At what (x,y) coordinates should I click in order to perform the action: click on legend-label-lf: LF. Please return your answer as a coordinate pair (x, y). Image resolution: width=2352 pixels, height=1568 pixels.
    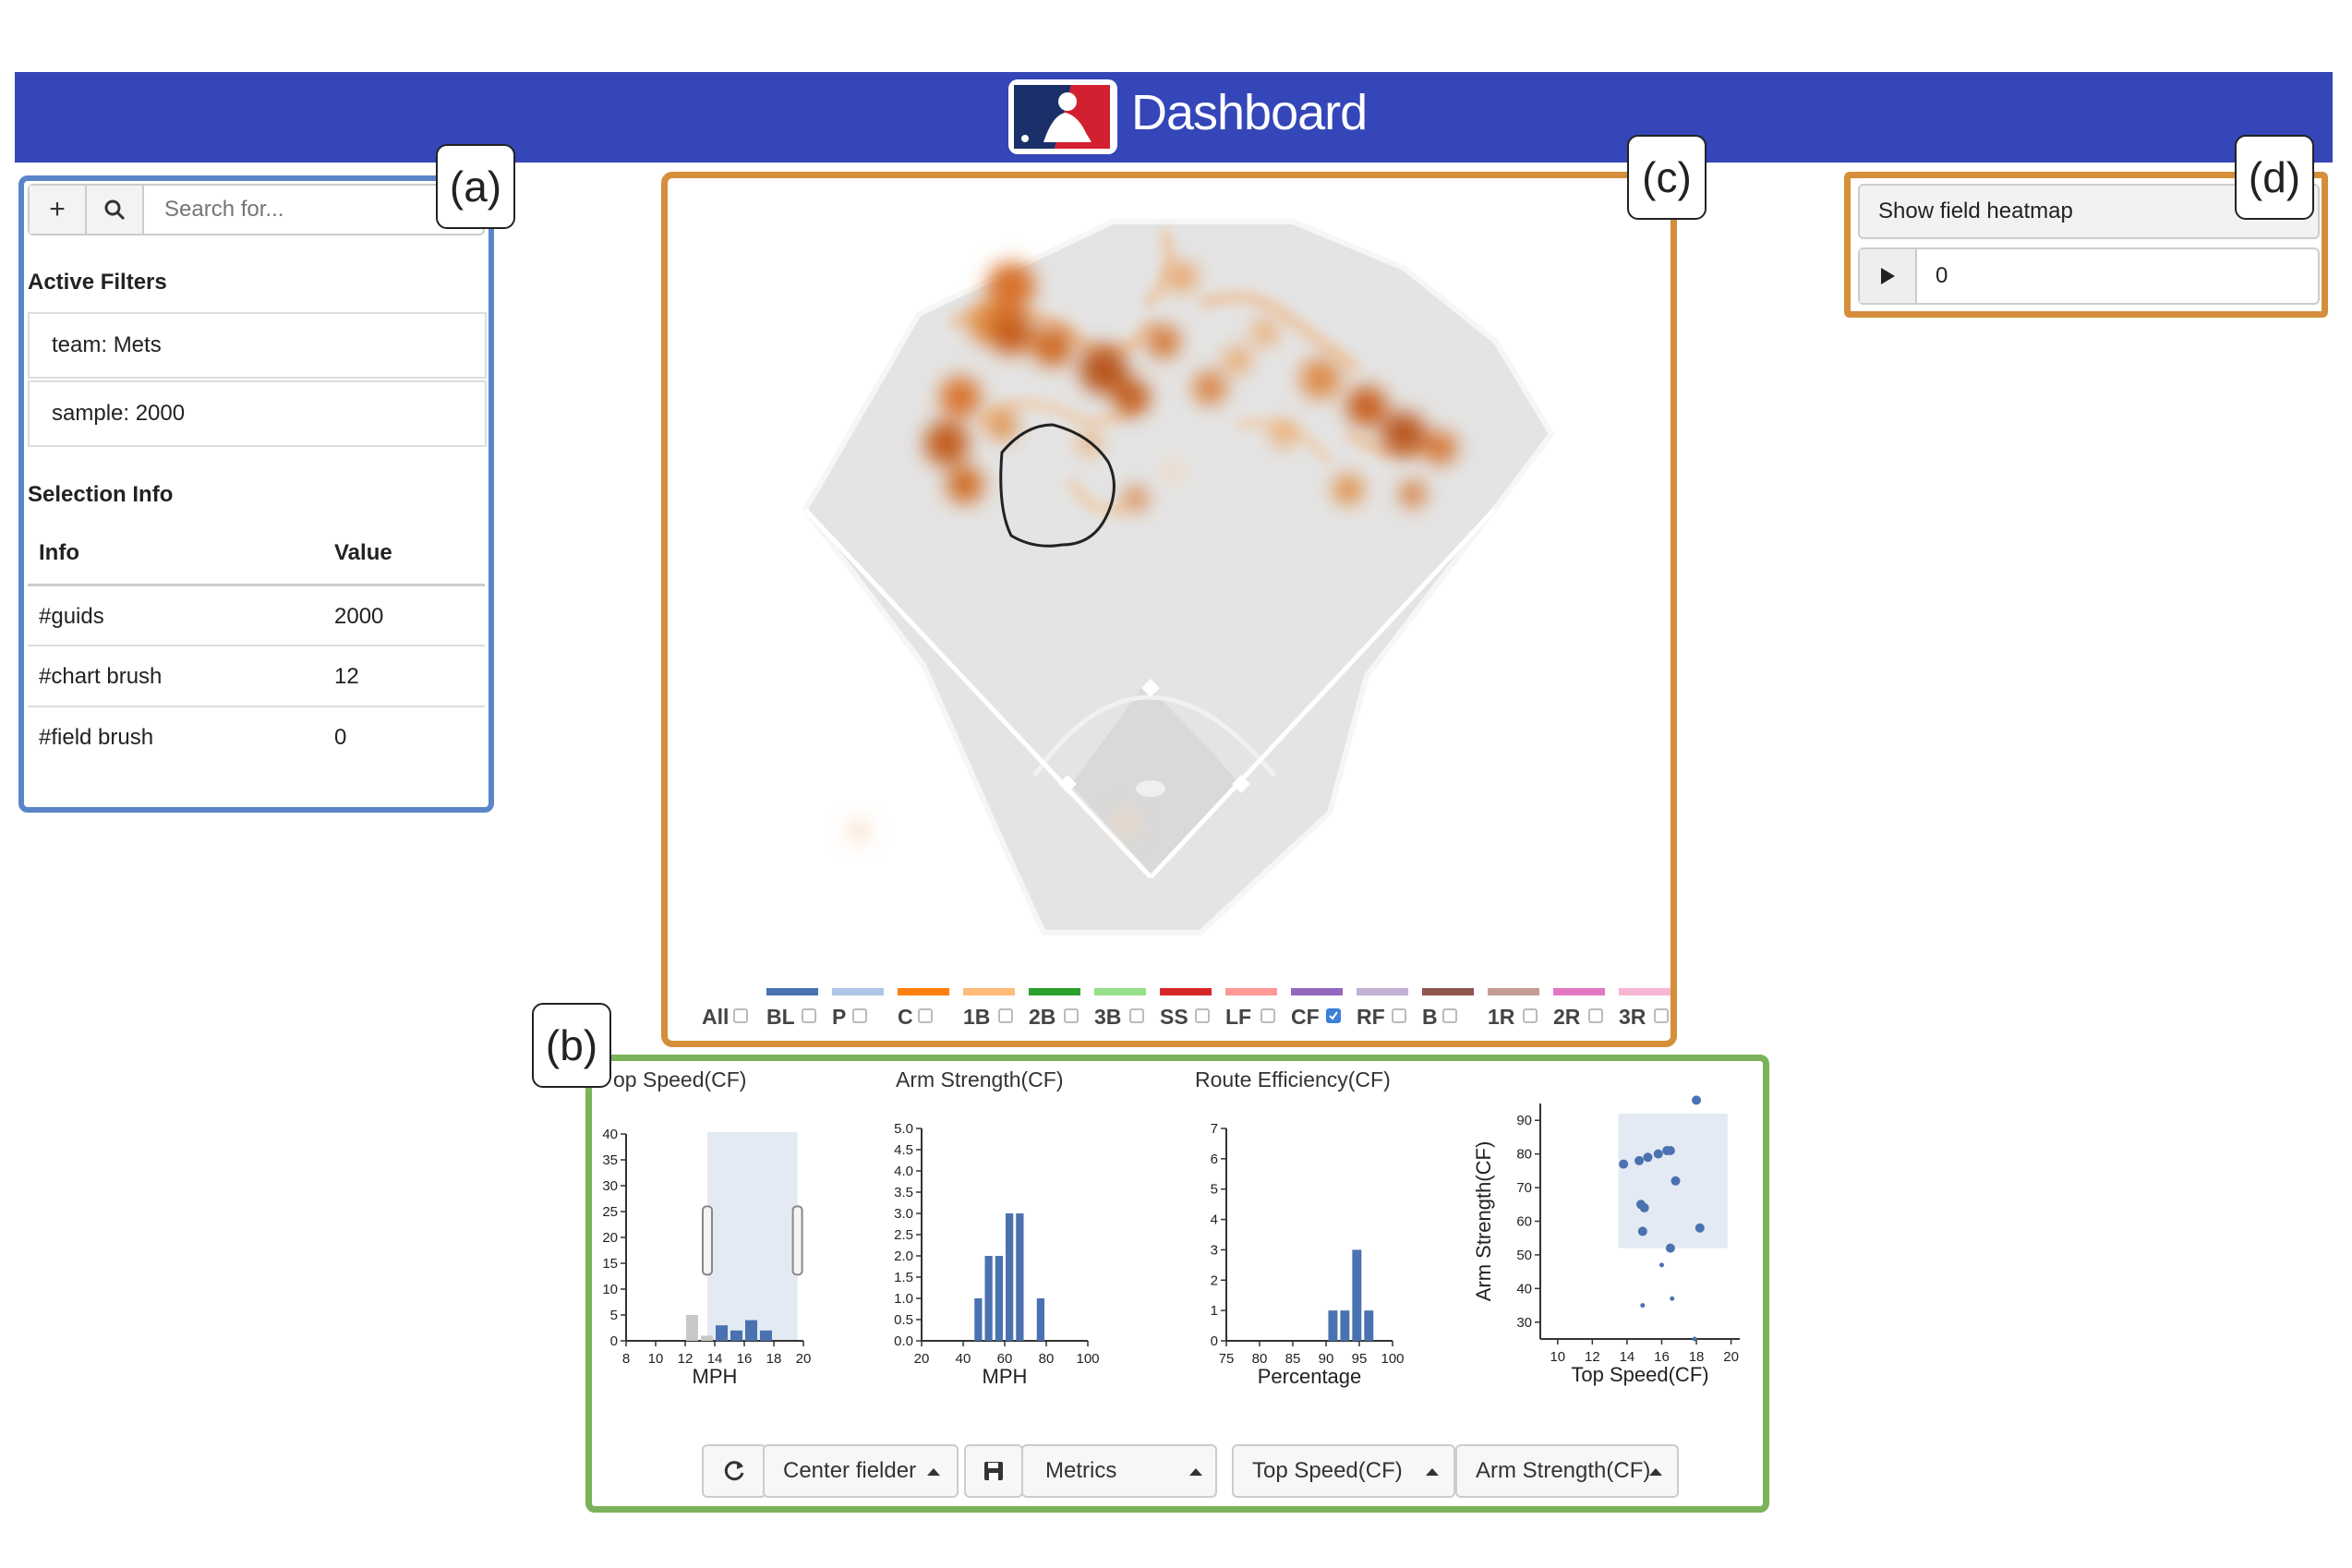
    Looking at the image, I should click on (1238, 1017).